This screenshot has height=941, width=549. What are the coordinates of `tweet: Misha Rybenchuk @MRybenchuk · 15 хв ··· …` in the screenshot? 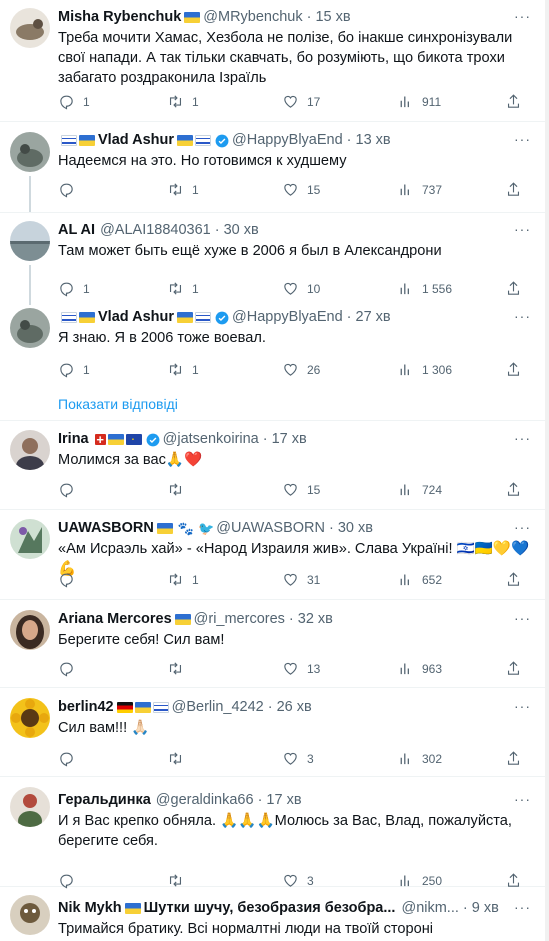 It's located at (272, 61).